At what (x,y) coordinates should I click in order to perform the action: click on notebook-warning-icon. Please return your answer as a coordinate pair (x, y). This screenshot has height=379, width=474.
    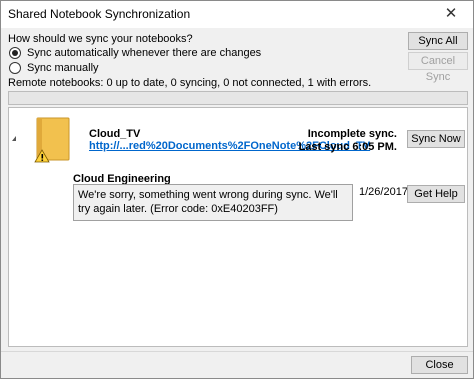
    Looking at the image, I should click on (52, 140).